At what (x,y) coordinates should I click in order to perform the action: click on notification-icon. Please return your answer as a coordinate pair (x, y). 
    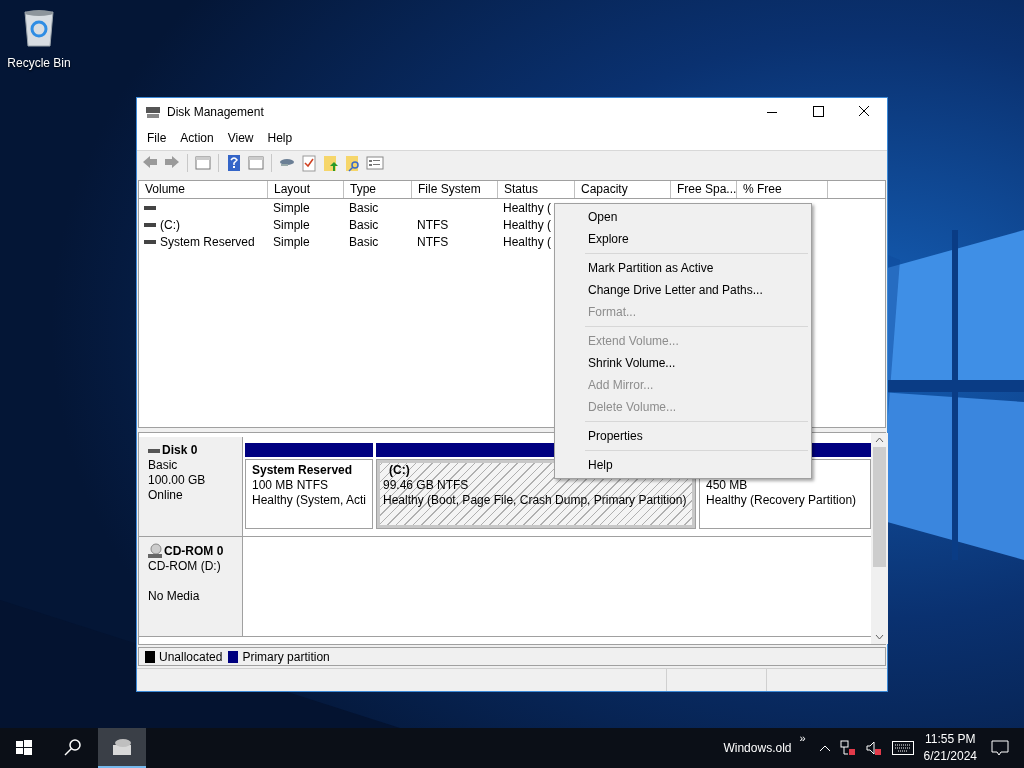
    Looking at the image, I should click on (1000, 748).